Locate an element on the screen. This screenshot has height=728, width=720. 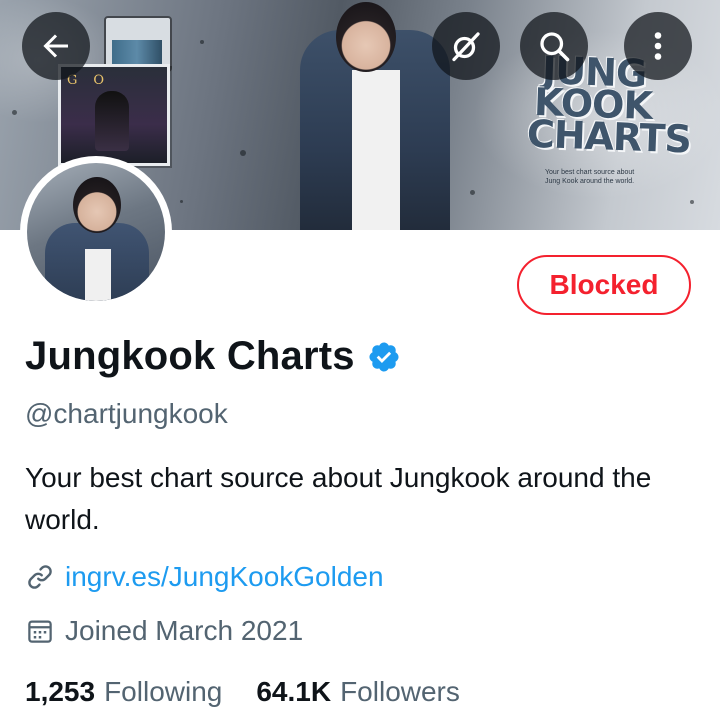
website-link: ingrv.es/JungKookGolden is located at coordinates (224, 577).